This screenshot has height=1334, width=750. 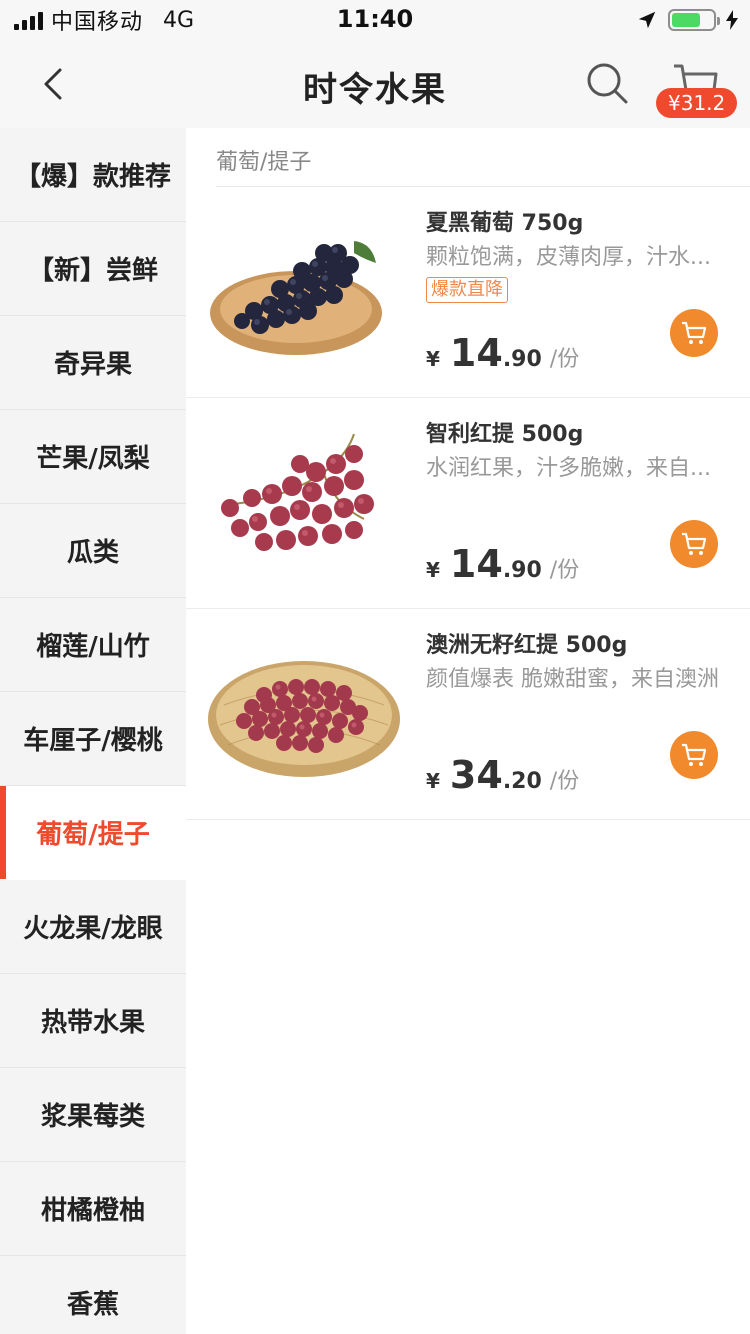 What do you see at coordinates (93, 363) in the screenshot?
I see `sidebar-item-kiwi: 奇异果` at bounding box center [93, 363].